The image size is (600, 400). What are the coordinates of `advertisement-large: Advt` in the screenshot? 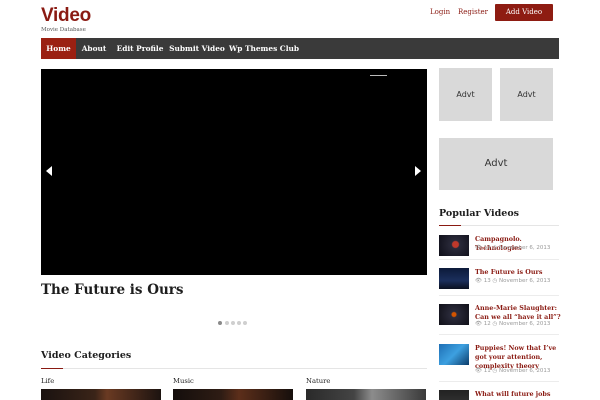 It's located at (496, 164).